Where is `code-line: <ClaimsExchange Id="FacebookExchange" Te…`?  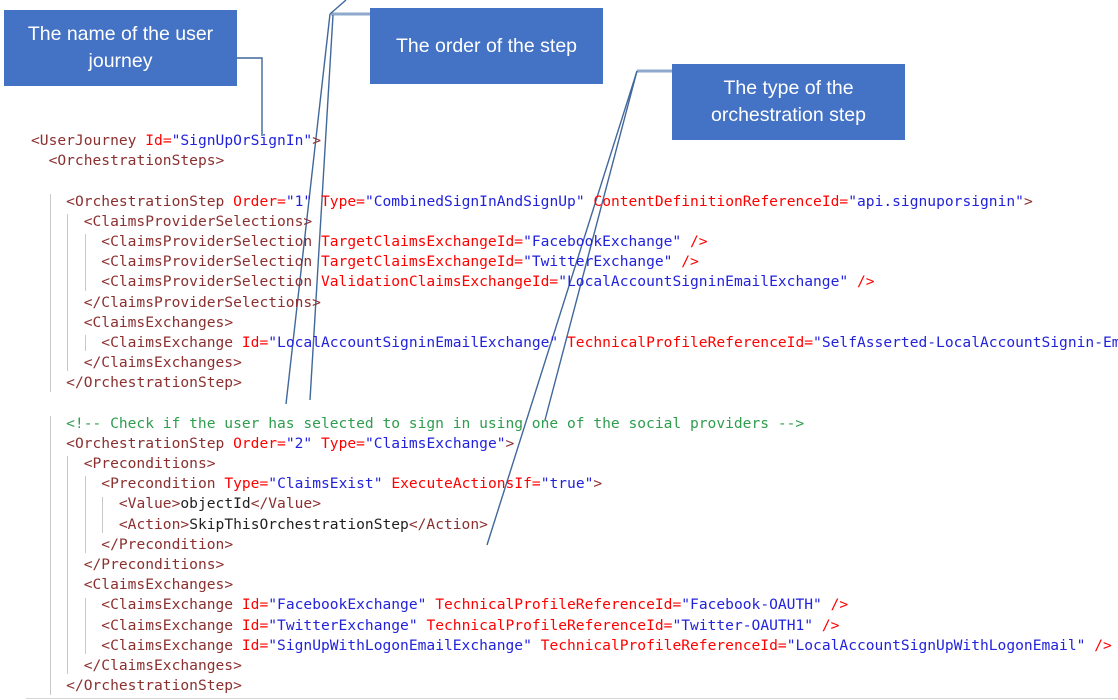
code-line: <ClaimsExchange Id="FacebookExchange" Te… is located at coordinates (475, 605).